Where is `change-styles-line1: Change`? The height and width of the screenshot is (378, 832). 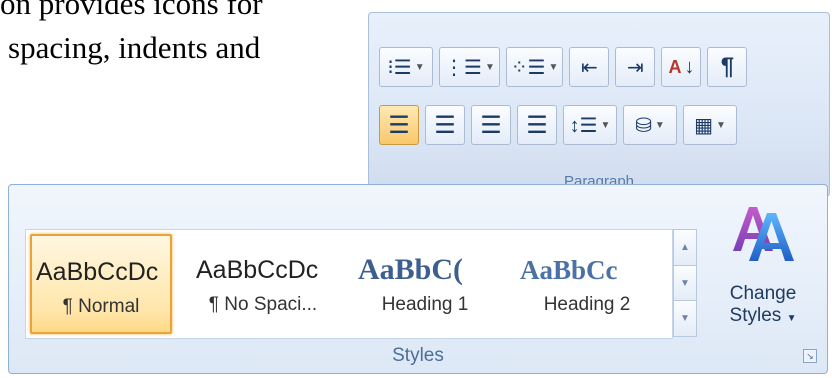
change-styles-line1: Change is located at coordinates (763, 293).